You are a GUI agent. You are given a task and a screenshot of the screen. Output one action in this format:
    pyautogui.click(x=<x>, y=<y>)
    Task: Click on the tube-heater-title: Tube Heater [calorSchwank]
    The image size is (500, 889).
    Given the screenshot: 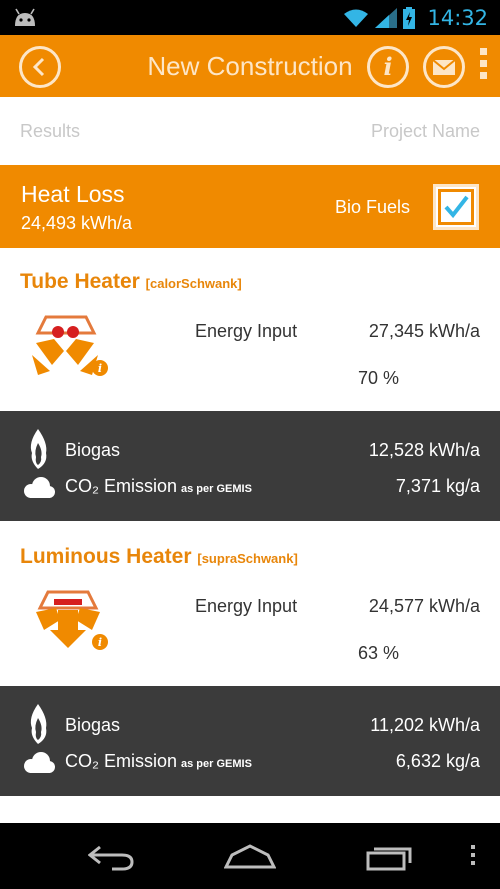 What is the action you would take?
    pyautogui.click(x=131, y=282)
    